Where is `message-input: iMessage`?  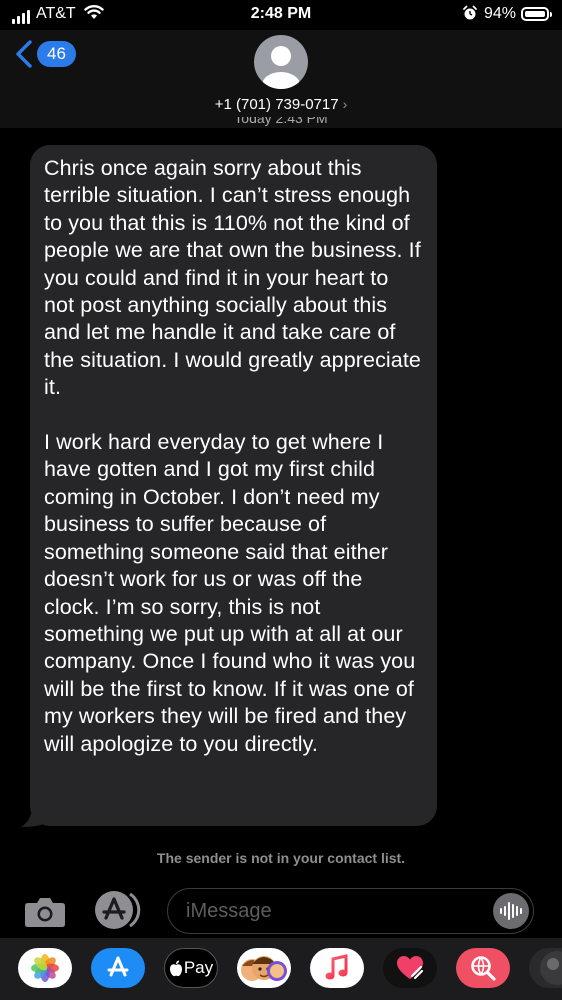 message-input: iMessage is located at coordinates (350, 911).